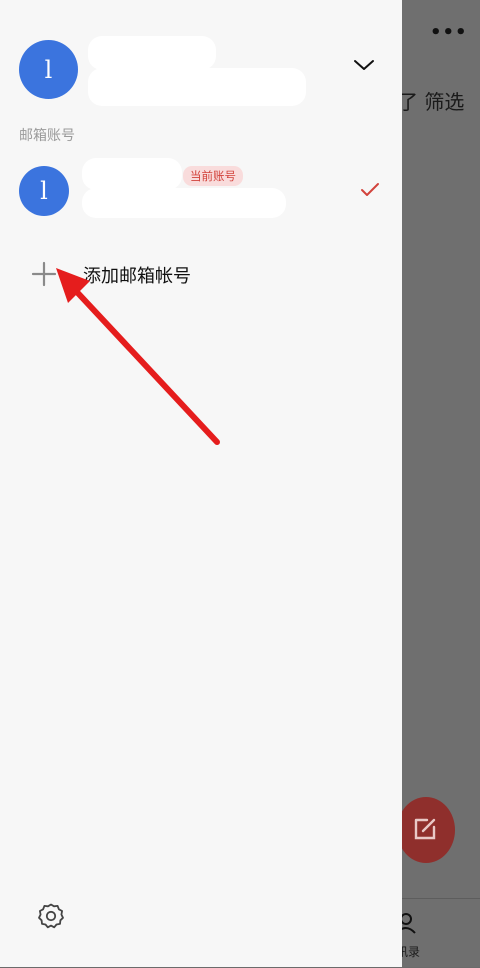 The width and height of the screenshot is (480, 968). Describe the element at coordinates (44, 274) in the screenshot. I see `plus-icon` at that location.